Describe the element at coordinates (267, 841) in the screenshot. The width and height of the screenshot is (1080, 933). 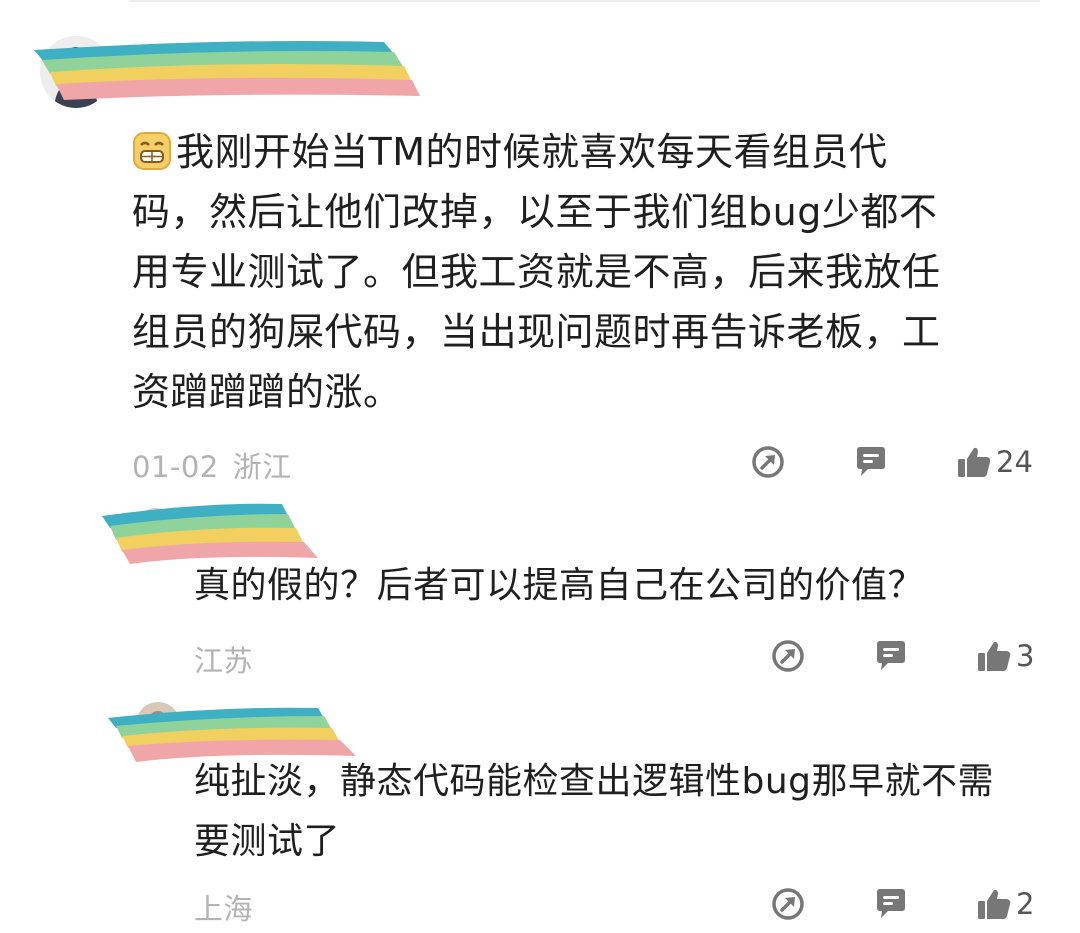
I see `comment-line: 要测试了` at that location.